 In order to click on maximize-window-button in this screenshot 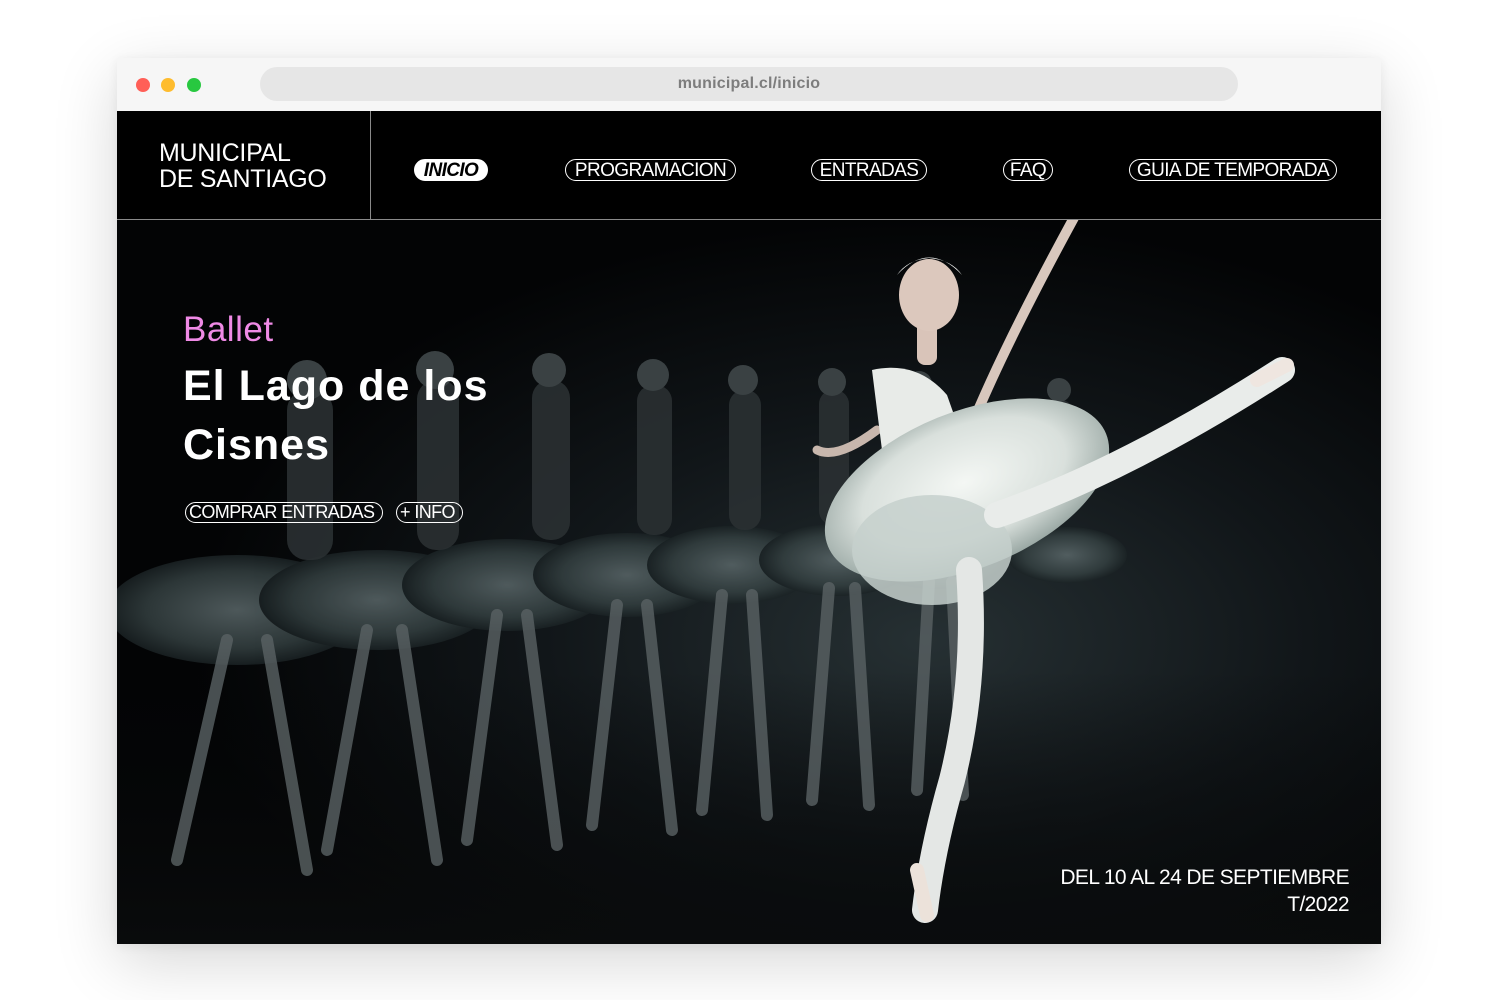, I will do `click(194, 85)`.